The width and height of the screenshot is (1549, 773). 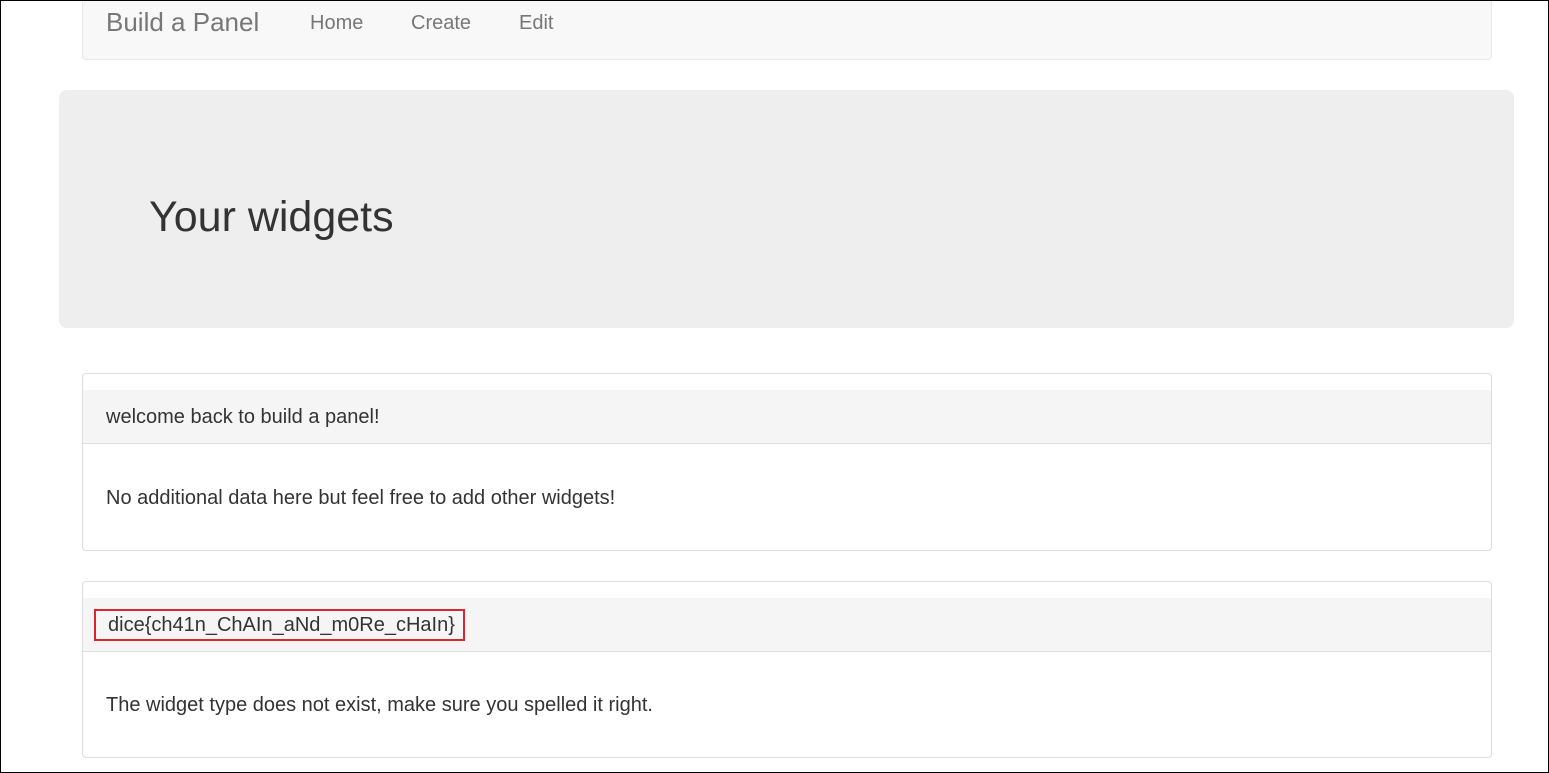 I want to click on nav-link-create: Create, so click(x=441, y=23).